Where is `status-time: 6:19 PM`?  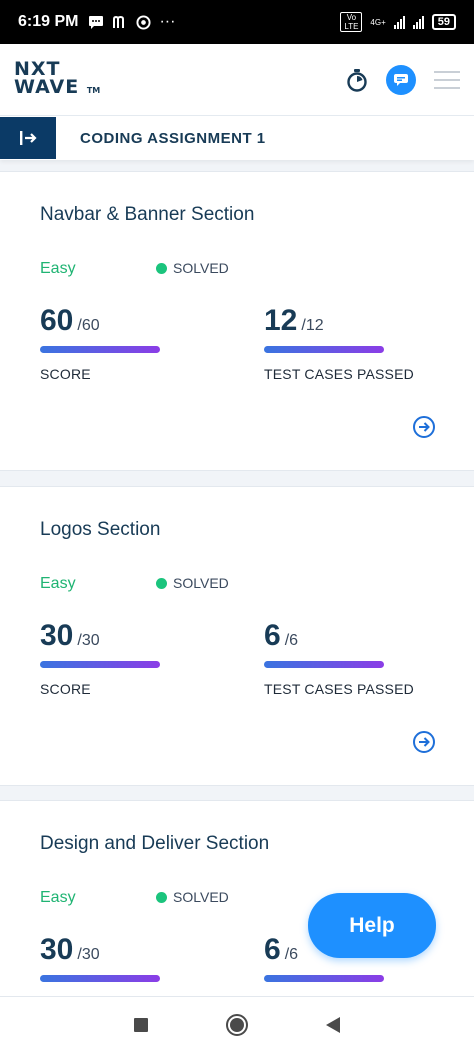
status-time: 6:19 PM is located at coordinates (48, 21).